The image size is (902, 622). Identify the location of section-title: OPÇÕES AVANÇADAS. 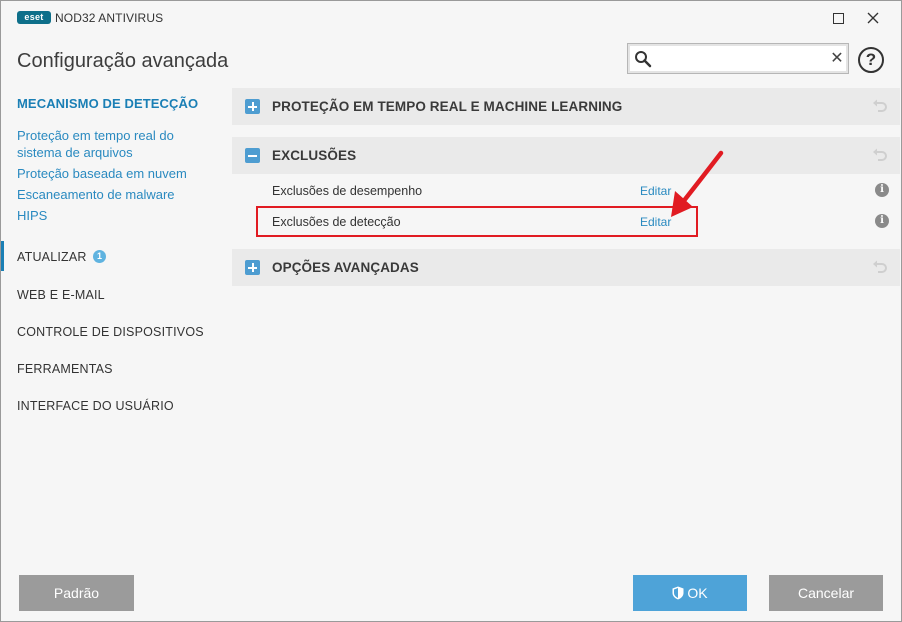
(345, 267).